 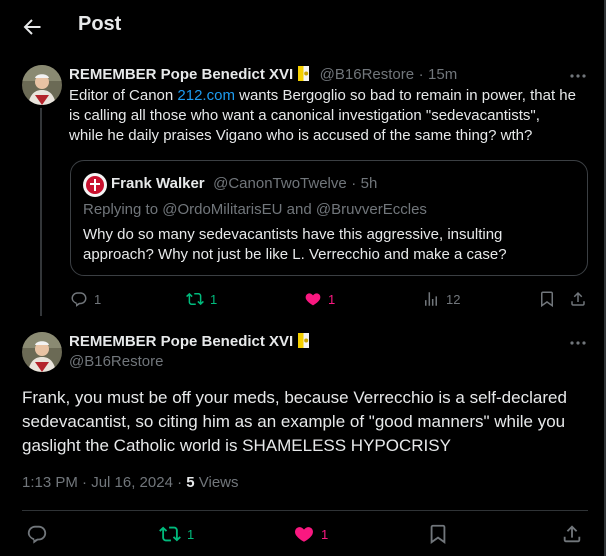 I want to click on thread-connector-line, so click(x=41, y=212).